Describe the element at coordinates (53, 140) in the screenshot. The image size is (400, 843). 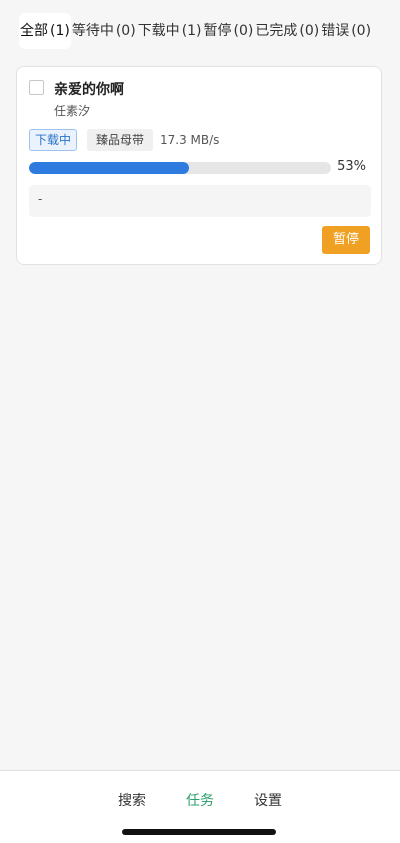
I see `status-badge: 下载中` at that location.